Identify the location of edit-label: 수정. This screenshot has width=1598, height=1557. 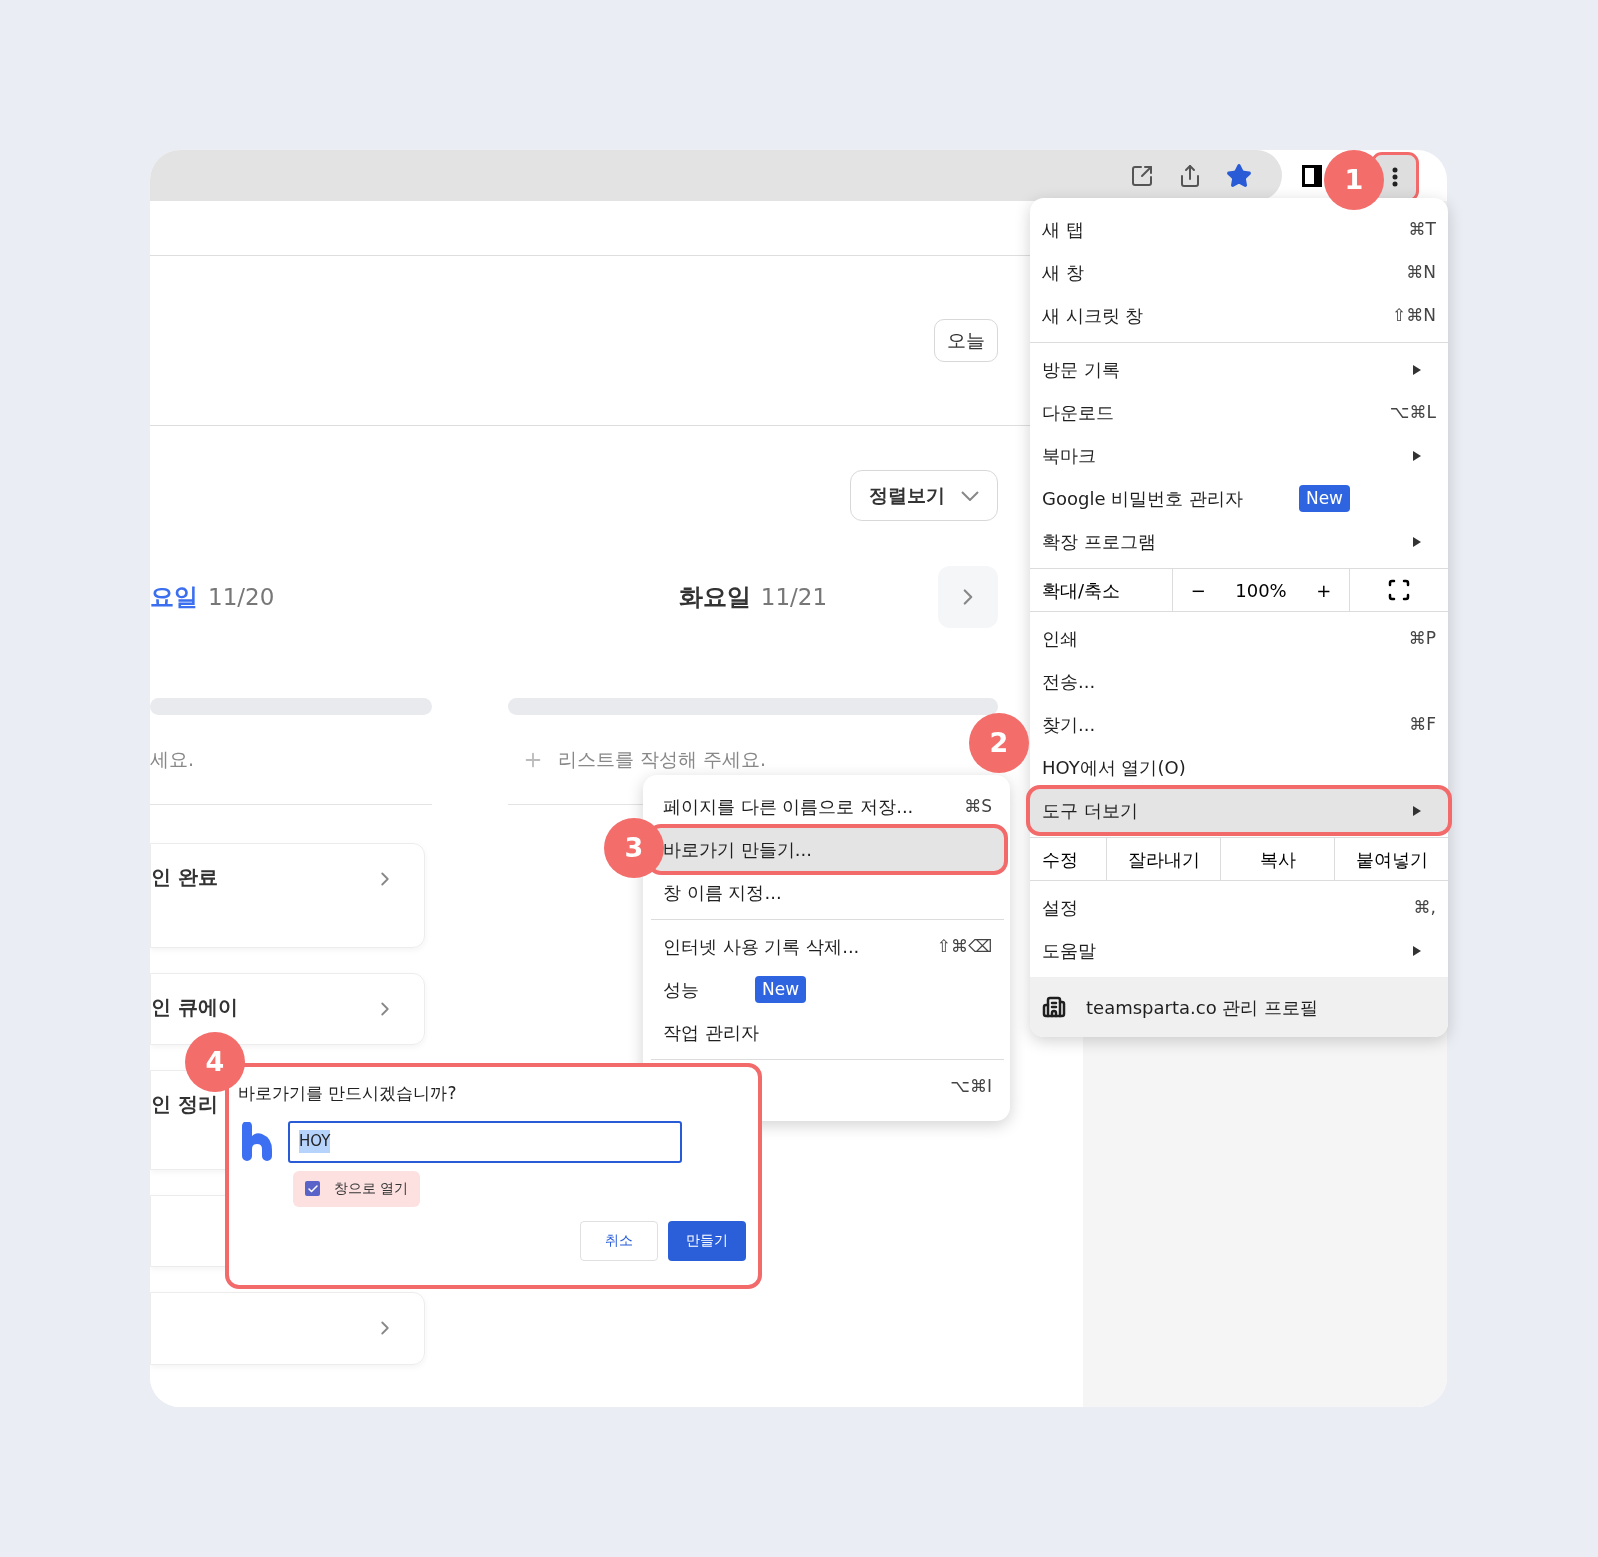
(1060, 859).